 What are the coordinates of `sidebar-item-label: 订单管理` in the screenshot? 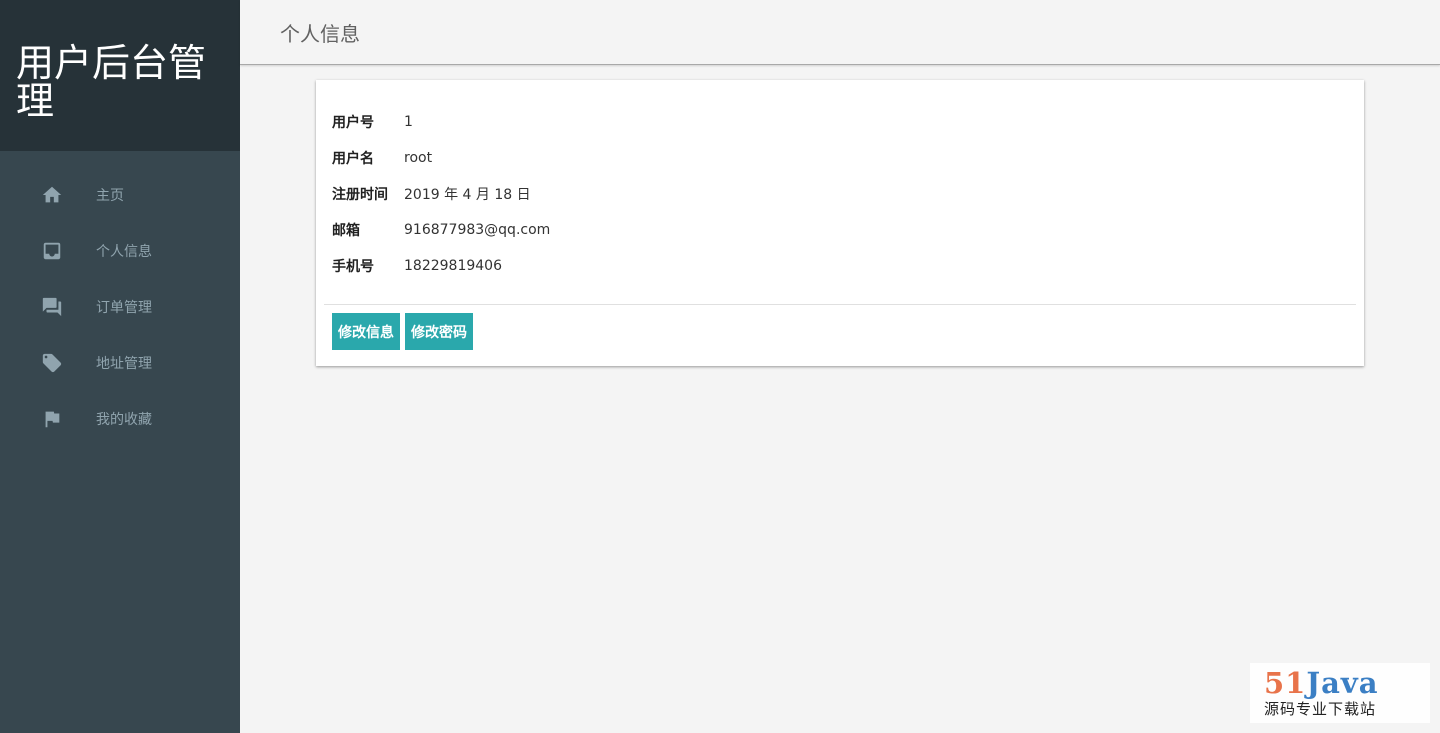 It's located at (124, 308).